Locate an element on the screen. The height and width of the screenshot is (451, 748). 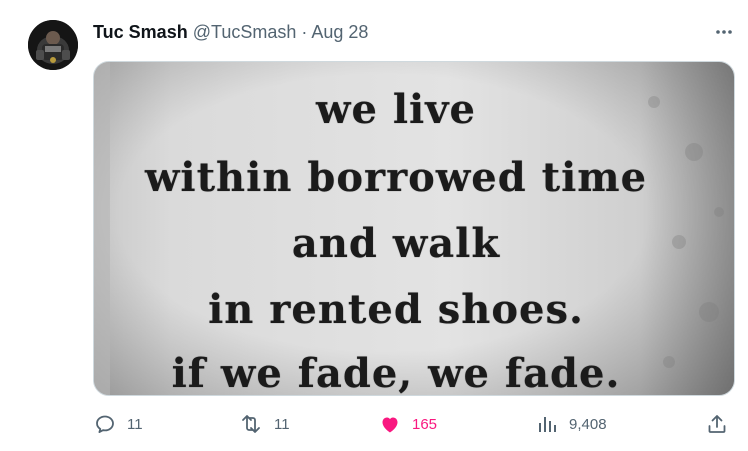
poem-line: in rented shoes. is located at coordinates (396, 309).